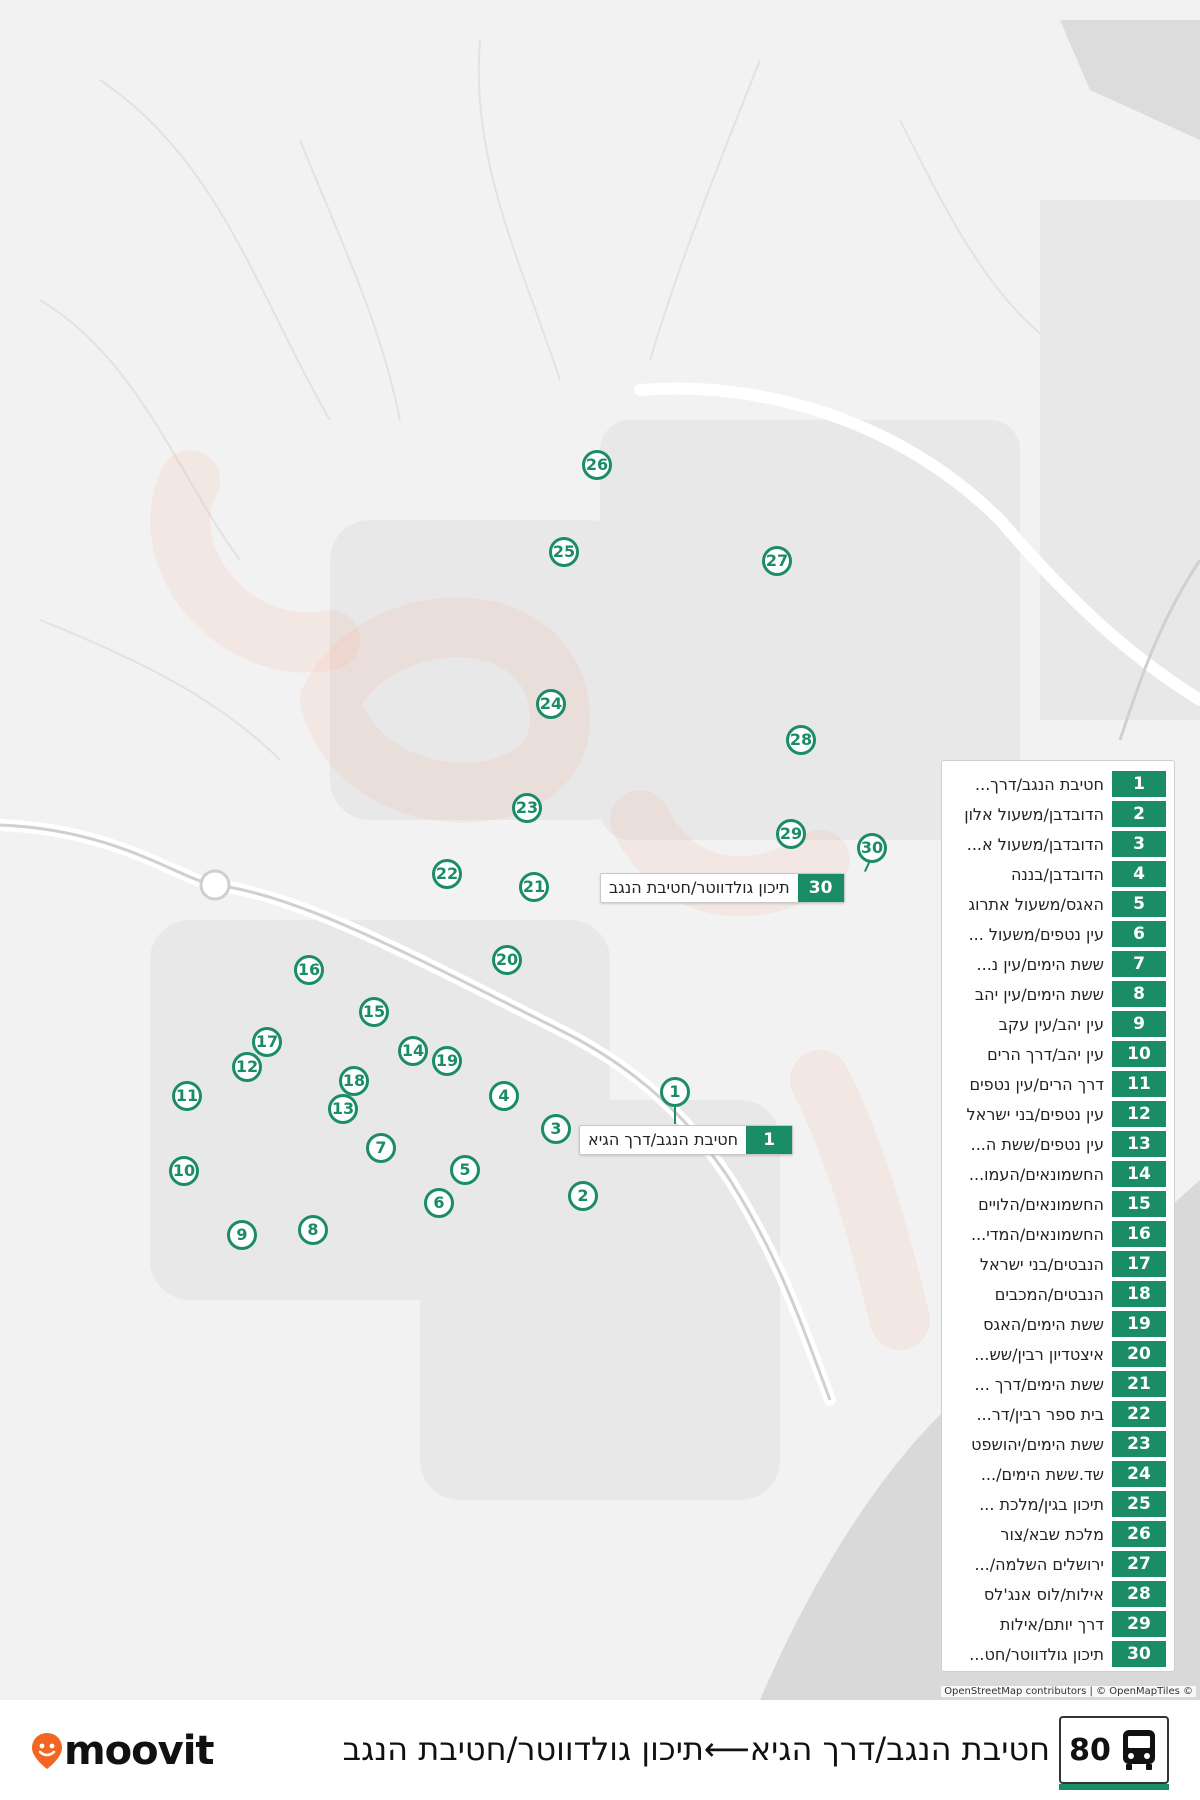  What do you see at coordinates (534, 887) in the screenshot?
I see `map-stop-marker-21: 21` at bounding box center [534, 887].